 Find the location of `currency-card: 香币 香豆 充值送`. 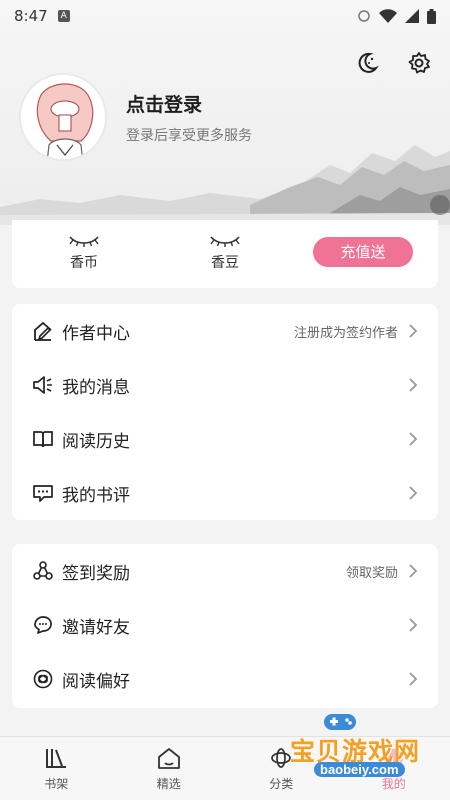

currency-card: 香币 香豆 充值送 is located at coordinates (225, 254).